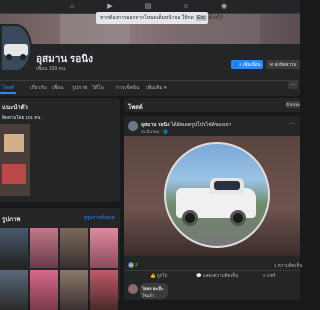 The width and height of the screenshot is (320, 310). Describe the element at coordinates (127, 88) in the screenshot. I see `tab-checkins: การเช็คอิน` at that location.